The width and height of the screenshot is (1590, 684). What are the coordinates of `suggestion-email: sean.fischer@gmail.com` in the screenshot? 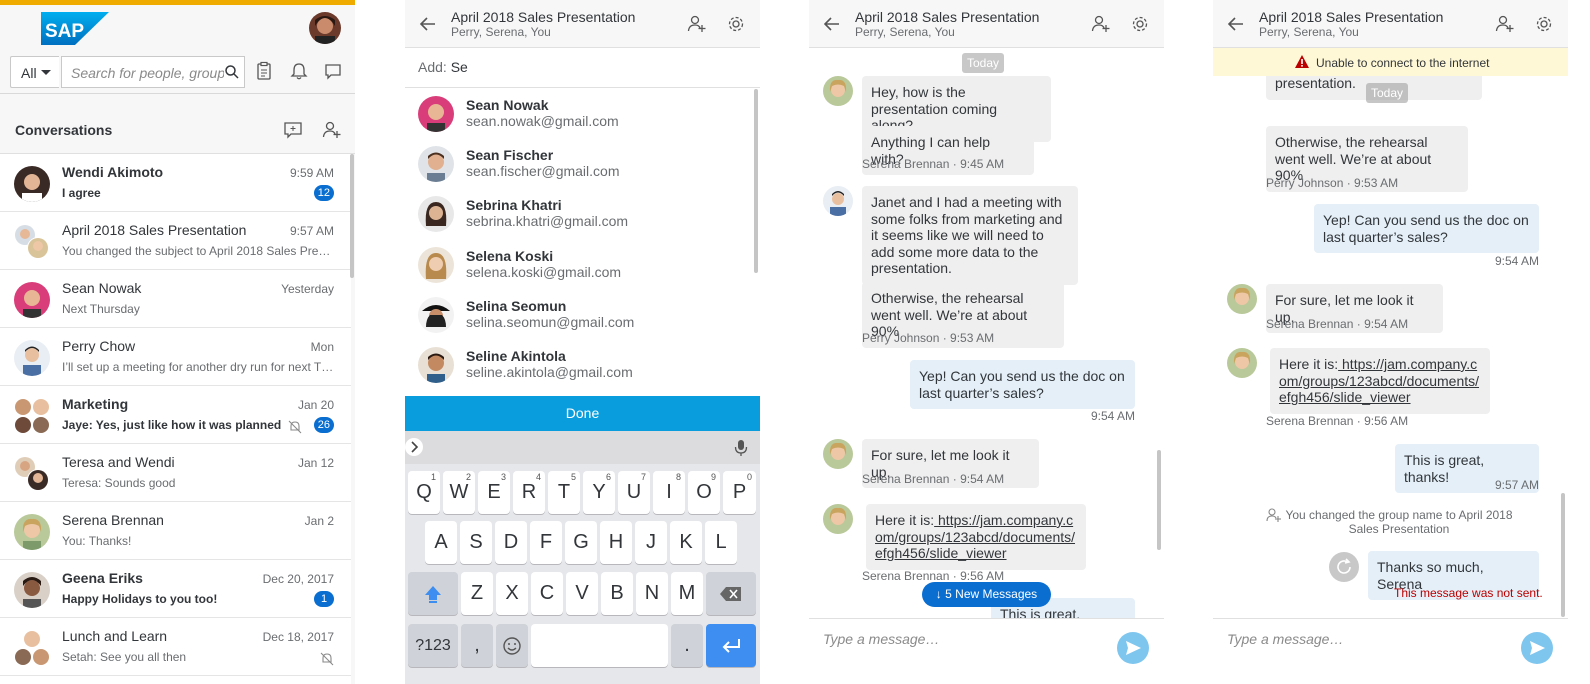 It's located at (543, 171).